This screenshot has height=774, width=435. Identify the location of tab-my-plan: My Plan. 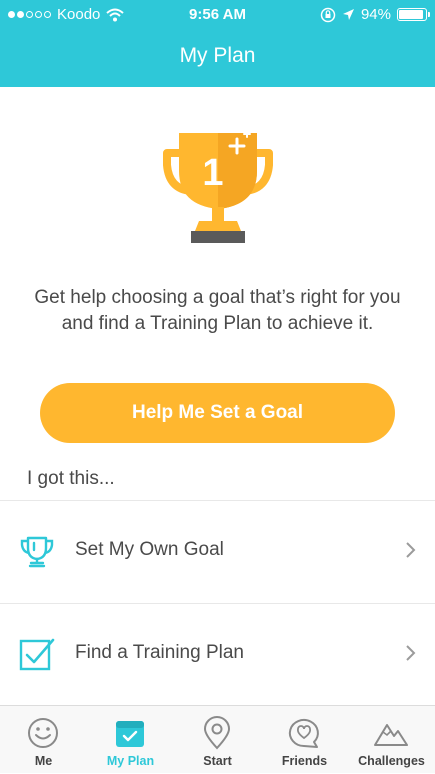
(130, 740).